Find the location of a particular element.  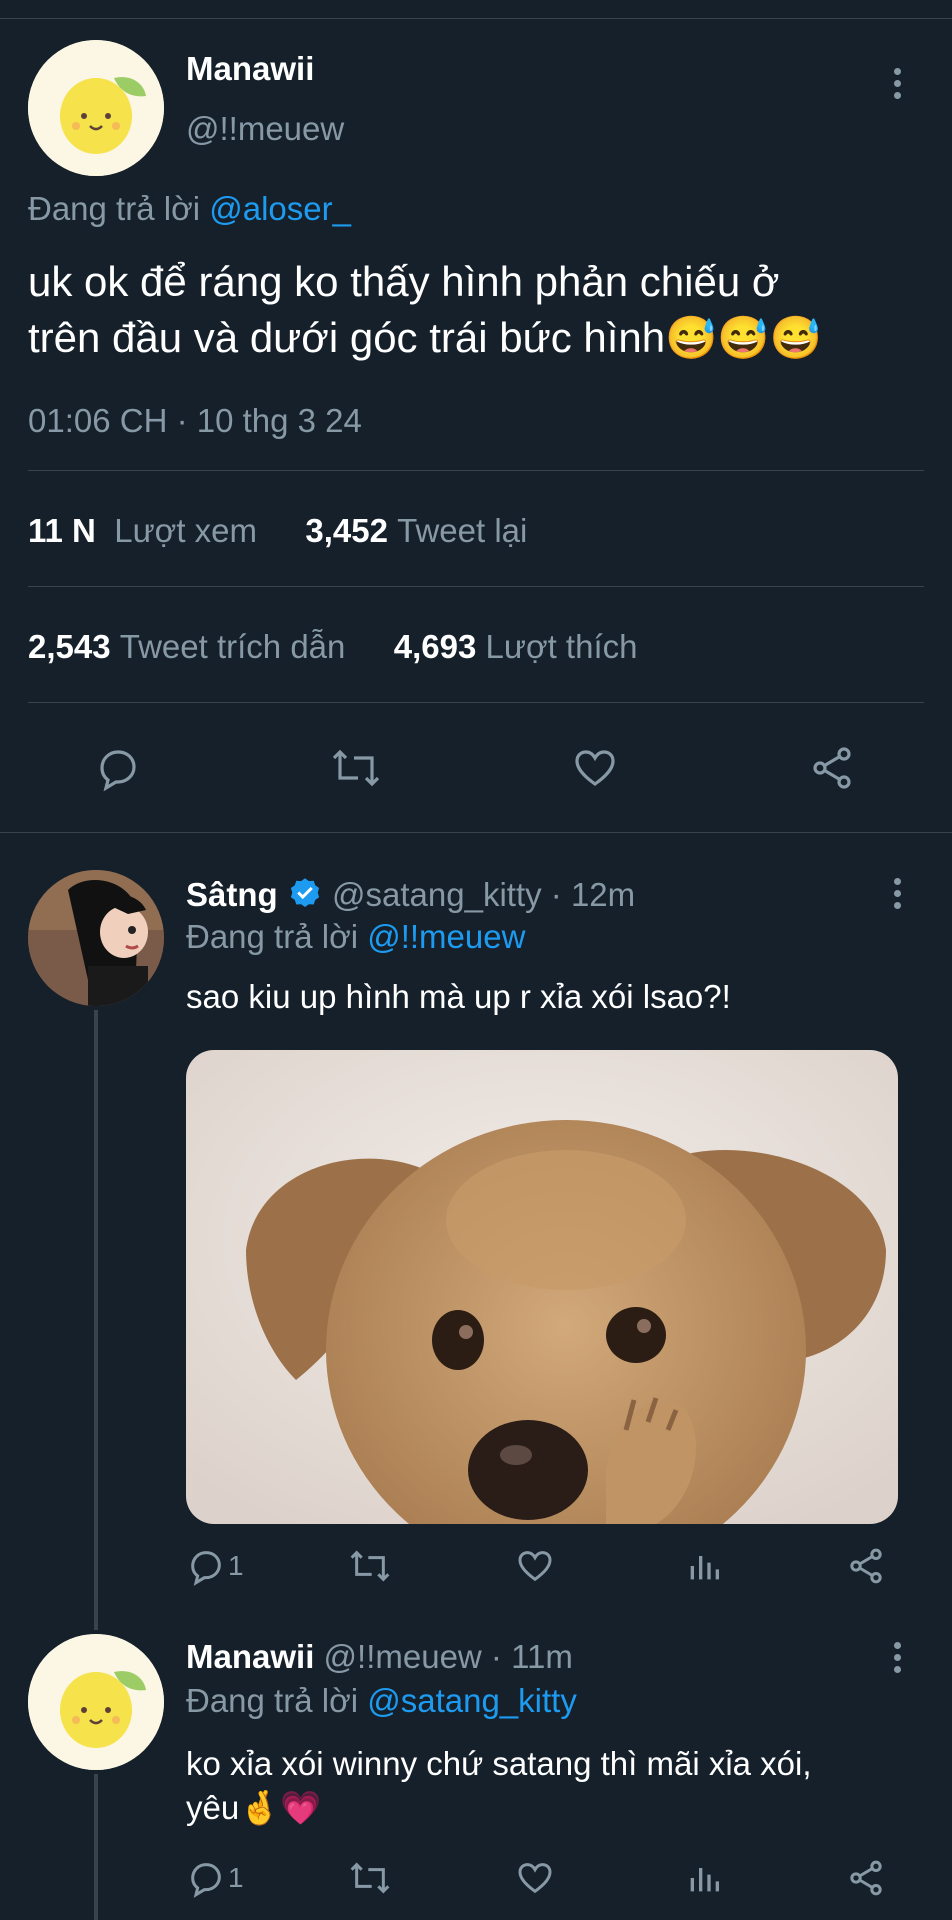

section-divider is located at coordinates (476, 832).